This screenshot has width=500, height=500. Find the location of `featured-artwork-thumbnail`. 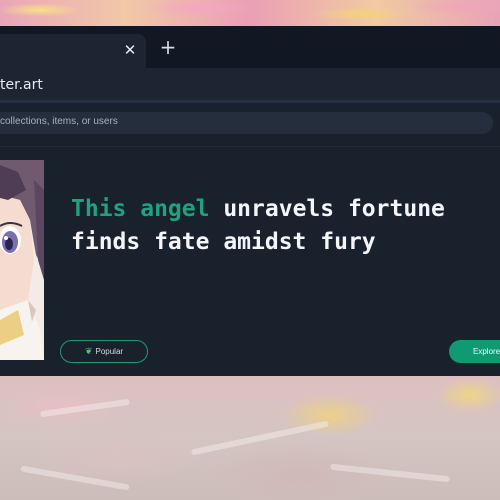

featured-artwork-thumbnail is located at coordinates (22, 260).